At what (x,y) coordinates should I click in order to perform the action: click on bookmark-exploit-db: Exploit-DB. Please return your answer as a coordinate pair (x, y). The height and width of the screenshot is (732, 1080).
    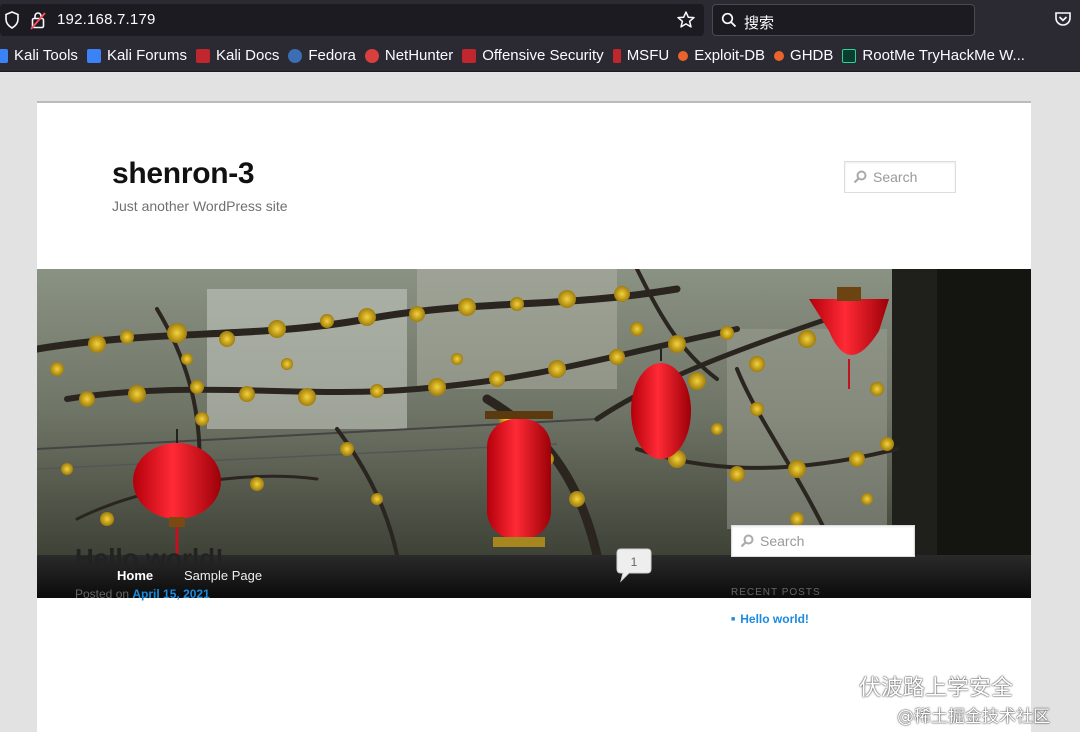
    Looking at the image, I should click on (721, 55).